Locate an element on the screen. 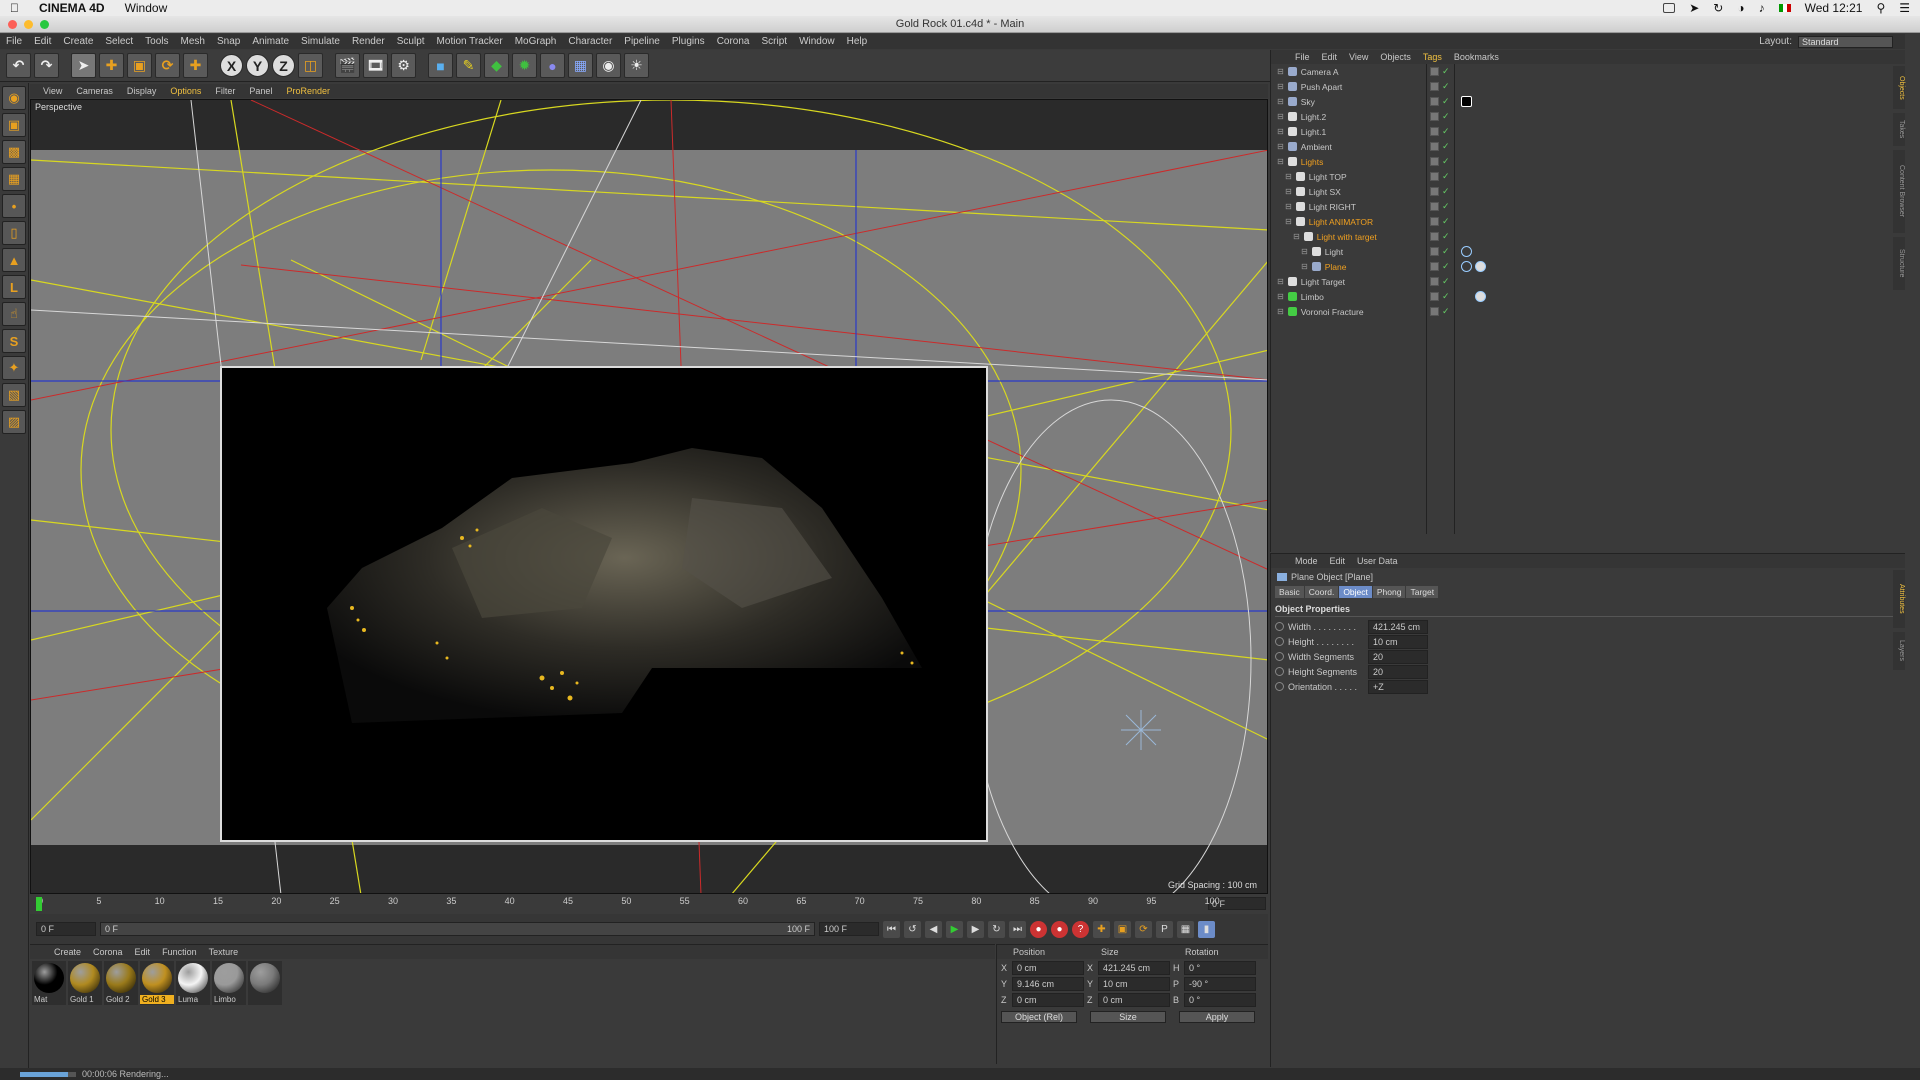 The width and height of the screenshot is (1920, 1080). coordinate-system-icon: ◫ is located at coordinates (310, 65).